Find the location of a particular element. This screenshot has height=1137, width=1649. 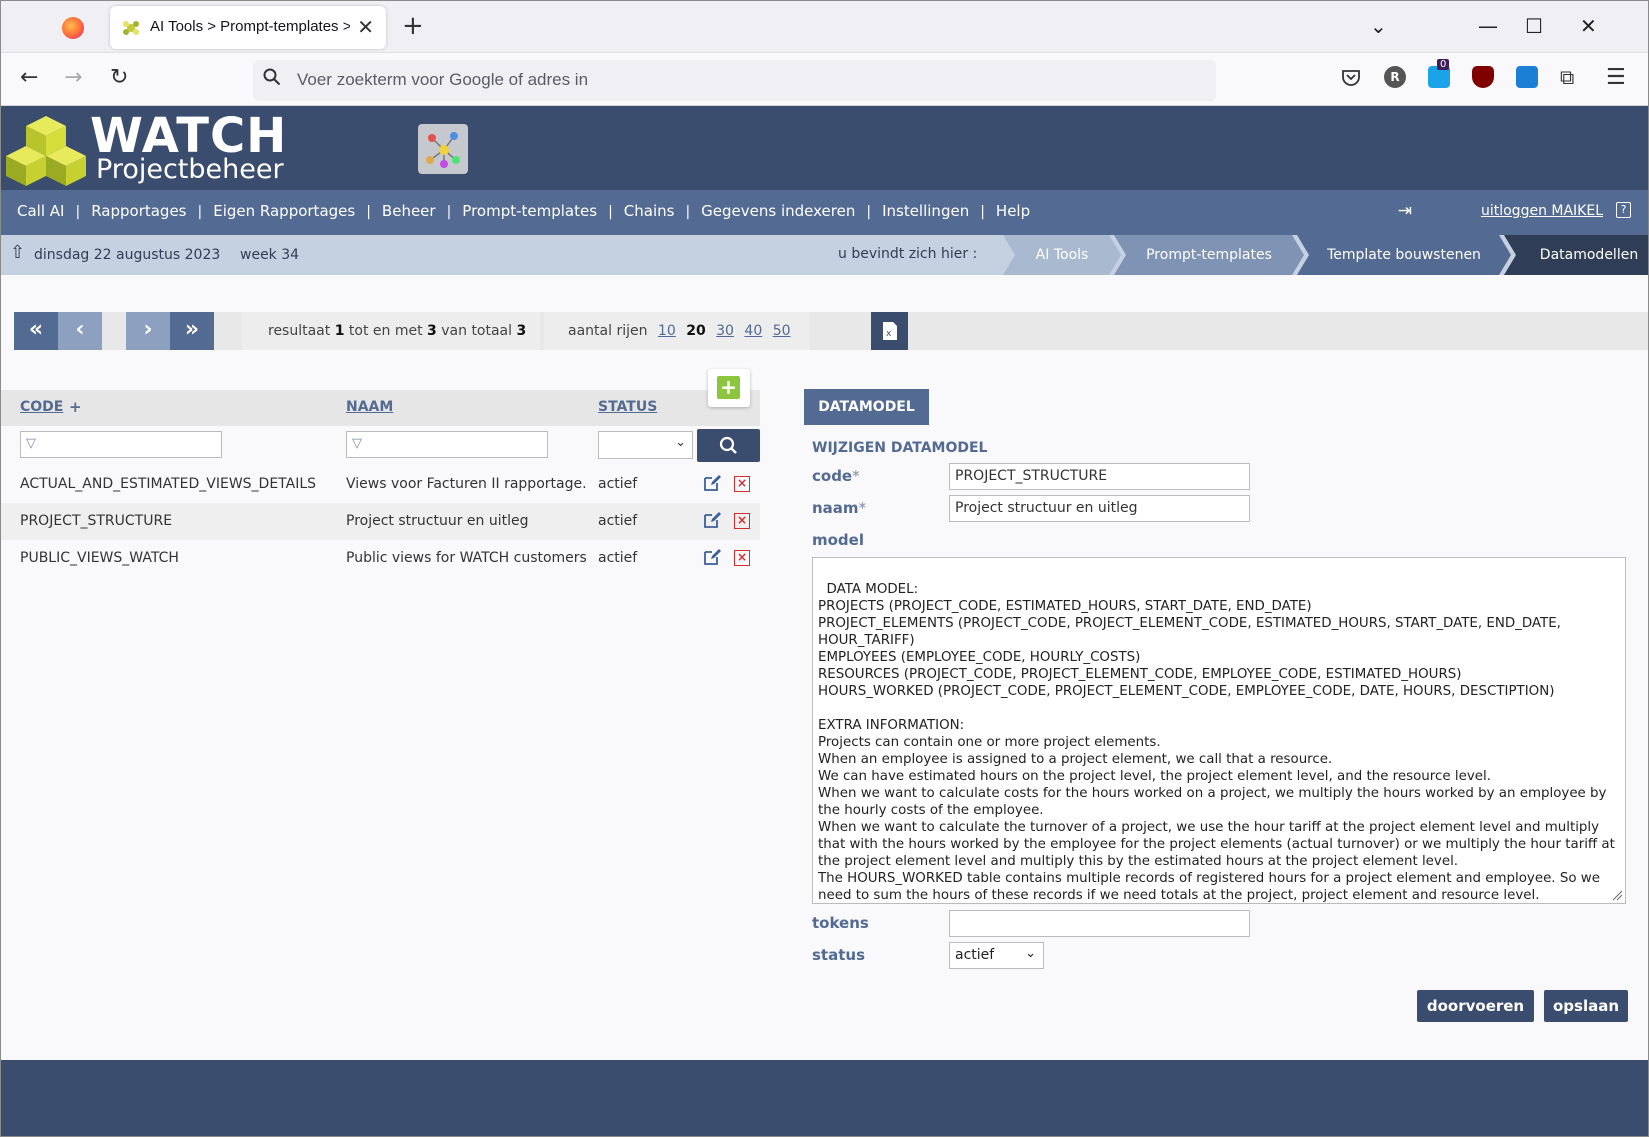

menu-item-eigen-rapportages: Eigen Rapportages is located at coordinates (284, 211).